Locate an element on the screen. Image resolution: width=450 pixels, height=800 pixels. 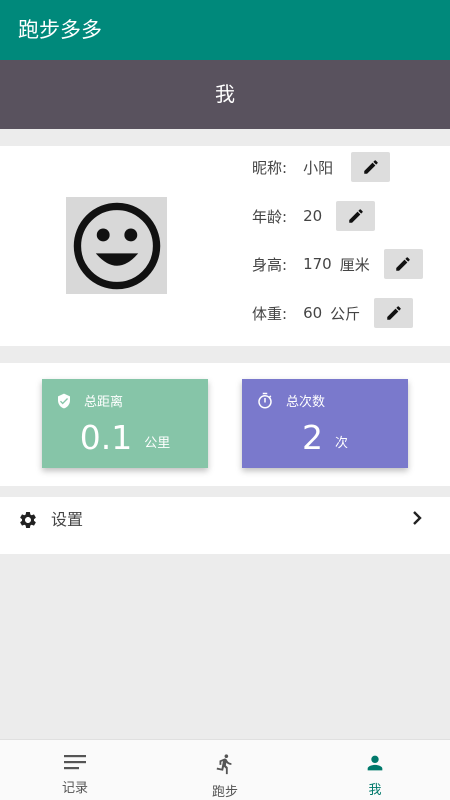
page-header: 我 is located at coordinates (225, 94).